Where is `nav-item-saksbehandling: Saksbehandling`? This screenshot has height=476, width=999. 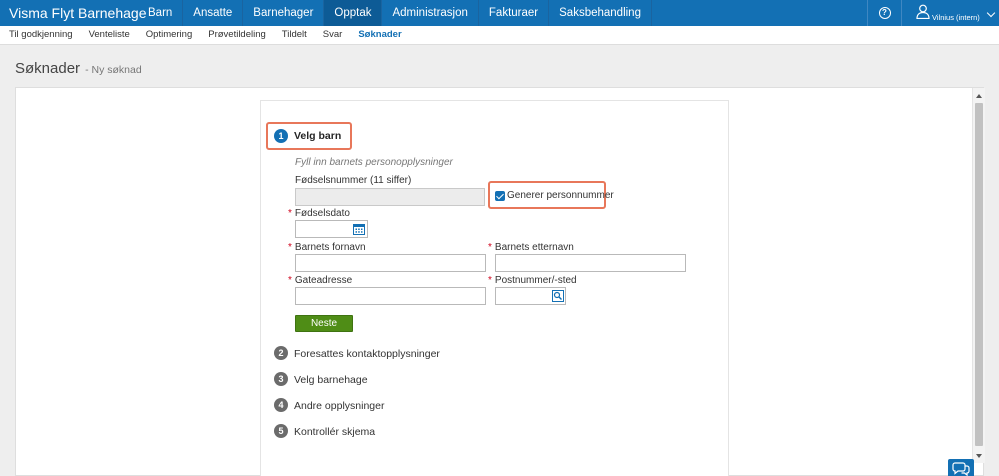
nav-item-saksbehandling: Saksbehandling is located at coordinates (600, 13).